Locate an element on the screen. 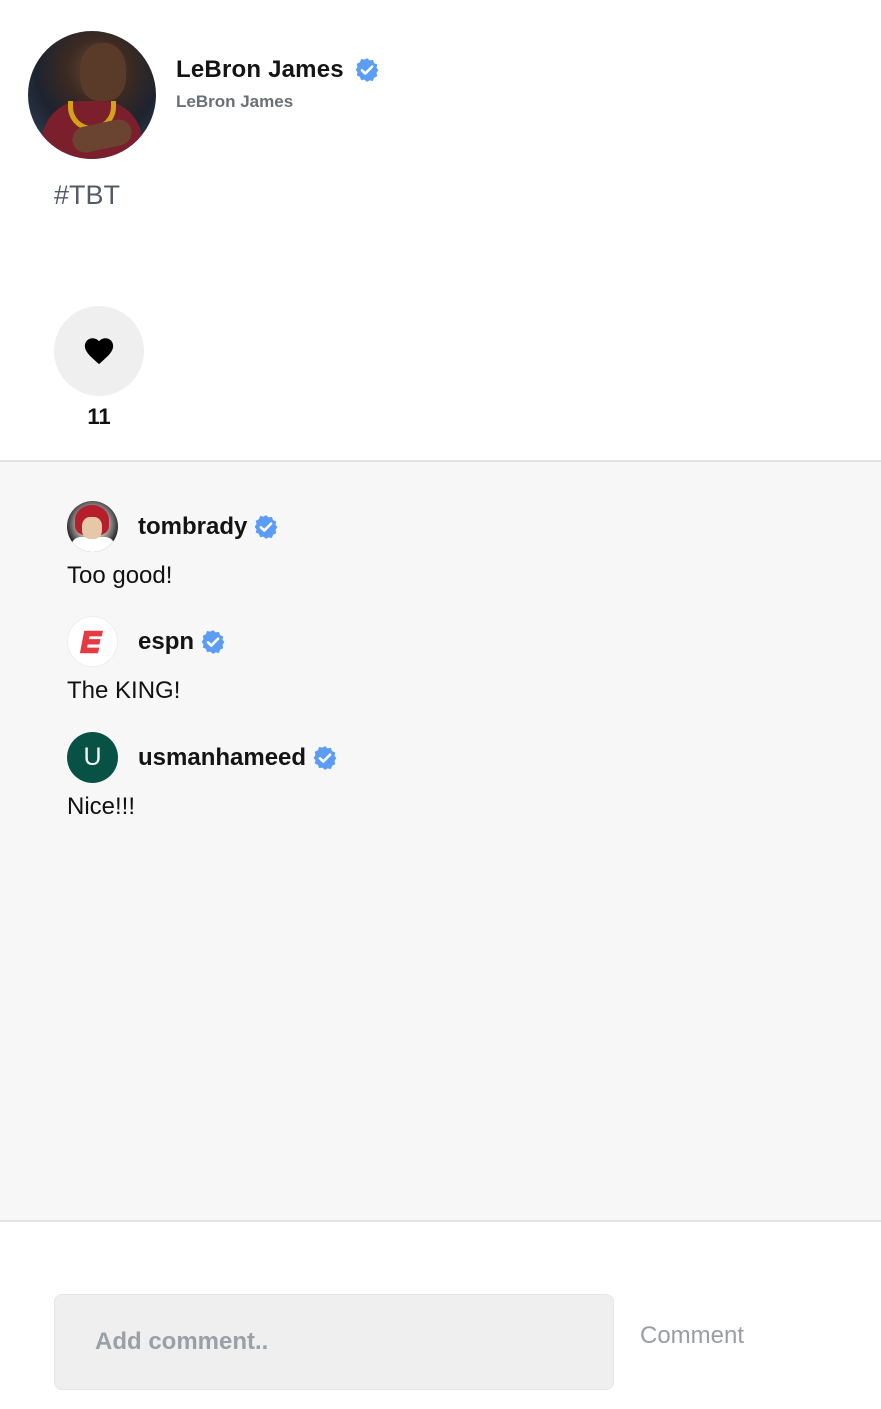 This screenshot has width=881, height=1409. post-header: LeBron James LeBron James is located at coordinates (204, 95).